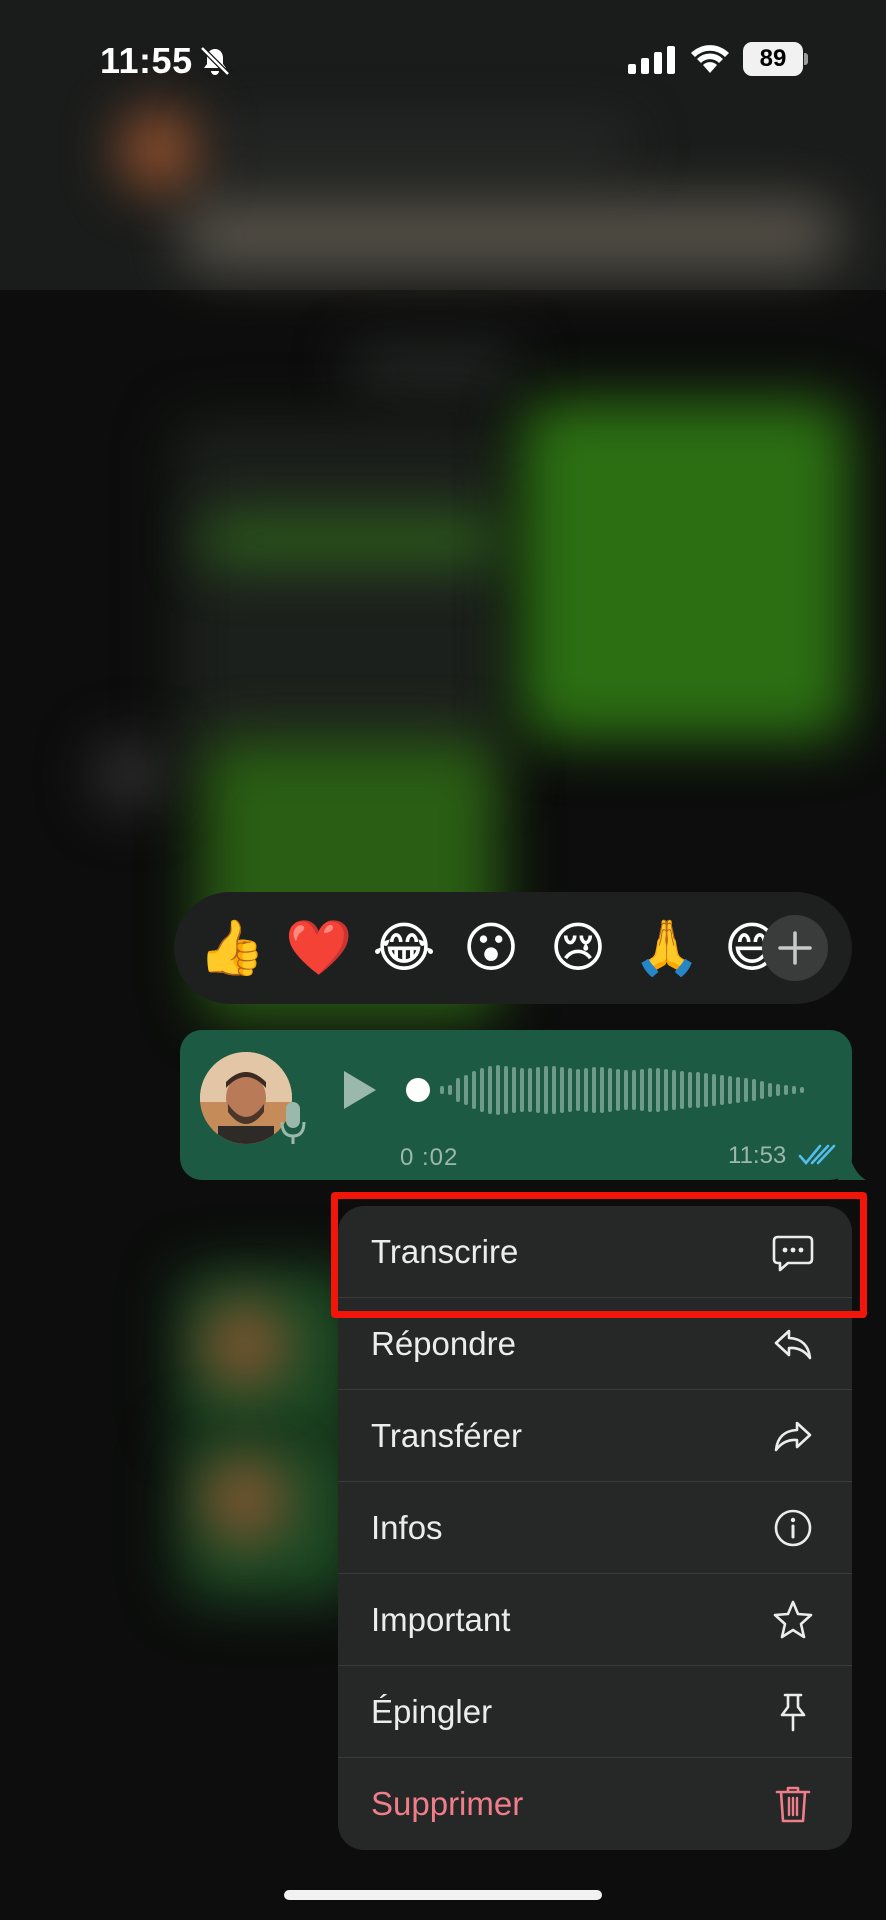 The image size is (886, 1920). What do you see at coordinates (231, 948) in the screenshot?
I see `reaction-thumbs-up: 👍` at bounding box center [231, 948].